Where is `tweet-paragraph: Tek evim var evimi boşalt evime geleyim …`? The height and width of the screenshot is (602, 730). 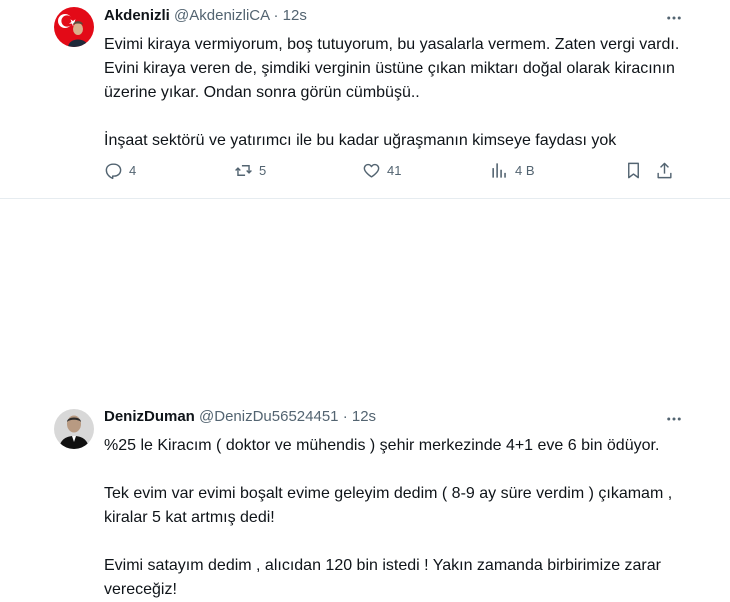
tweet-paragraph: Tek evim var evimi boşalt evime geleyim … is located at coordinates (388, 505).